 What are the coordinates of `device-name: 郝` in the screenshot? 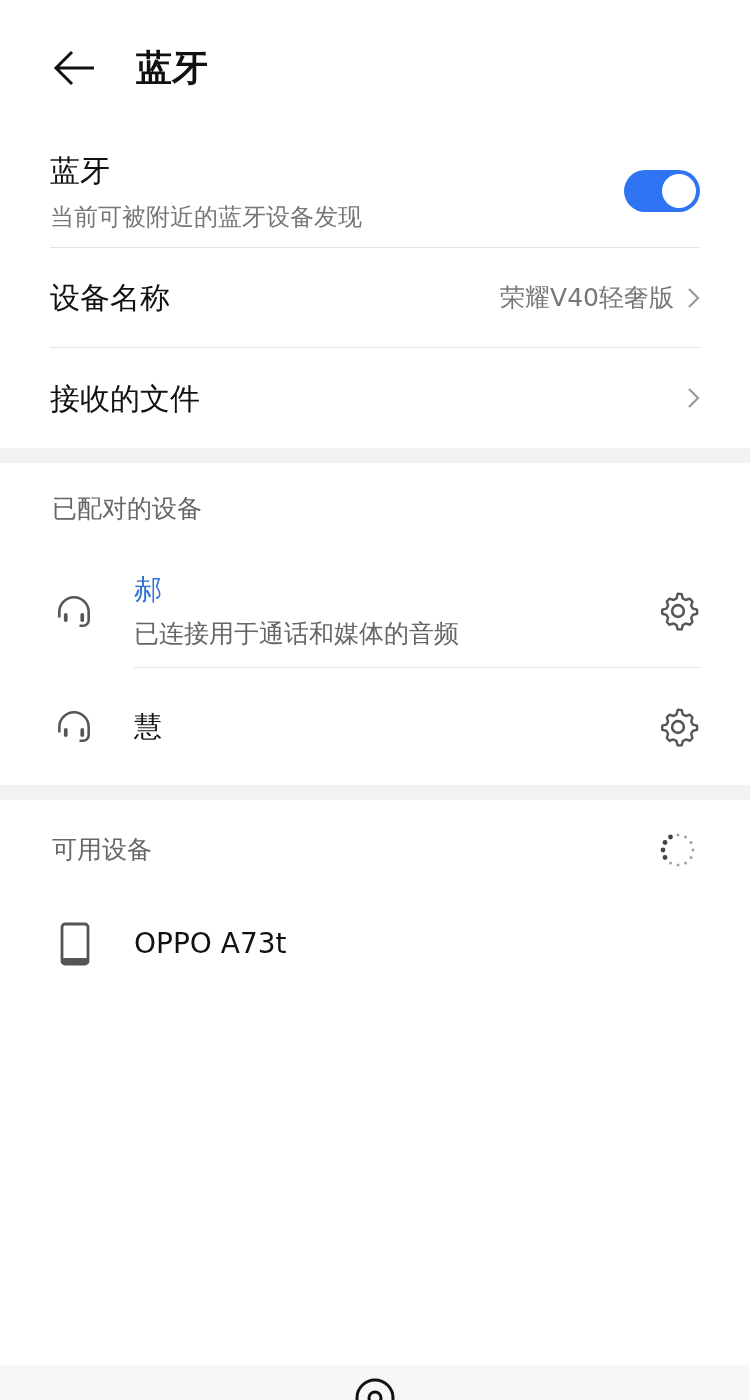 It's located at (148, 590).